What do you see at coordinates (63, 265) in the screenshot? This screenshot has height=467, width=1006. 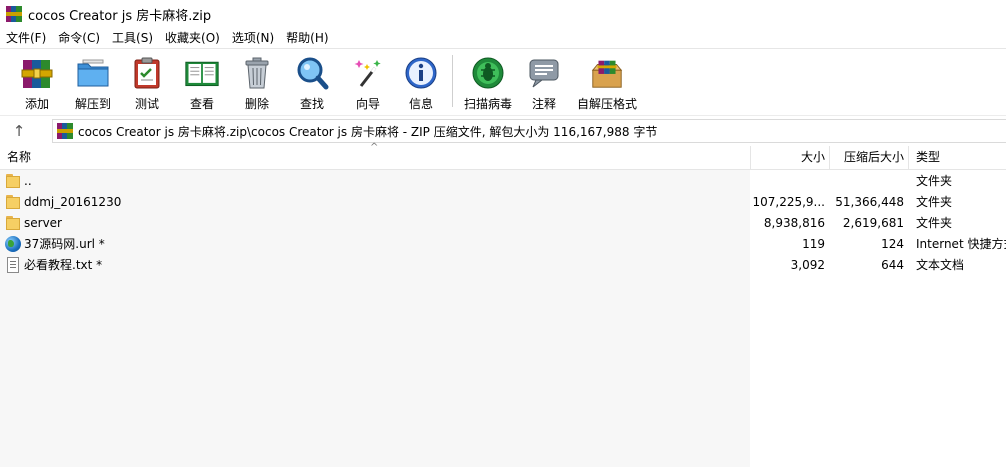 I see `file-name: 必看教程.txt *` at bounding box center [63, 265].